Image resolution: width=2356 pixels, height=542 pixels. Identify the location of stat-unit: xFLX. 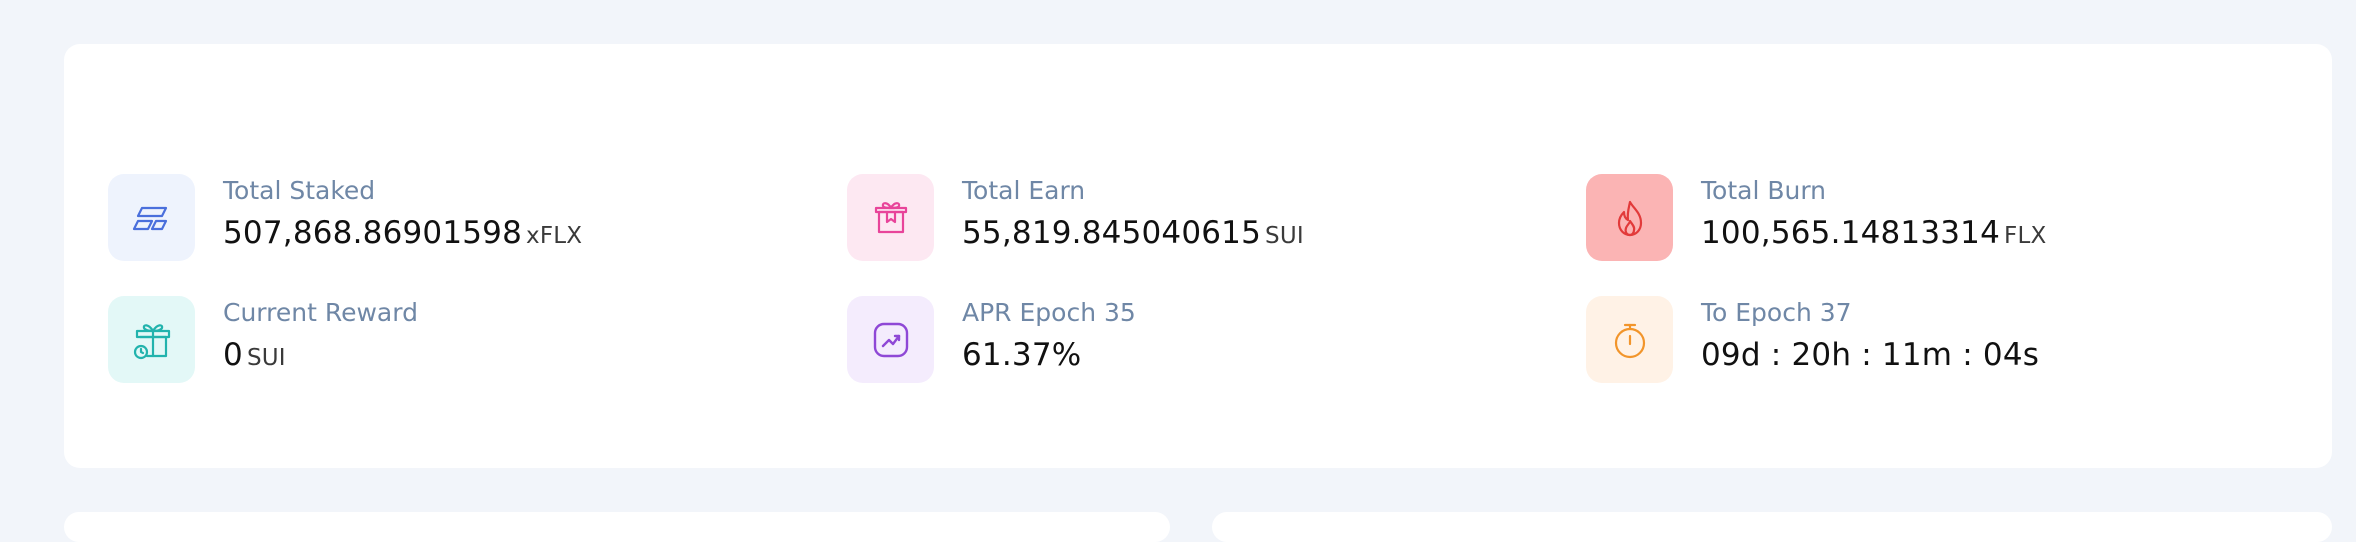
(554, 236).